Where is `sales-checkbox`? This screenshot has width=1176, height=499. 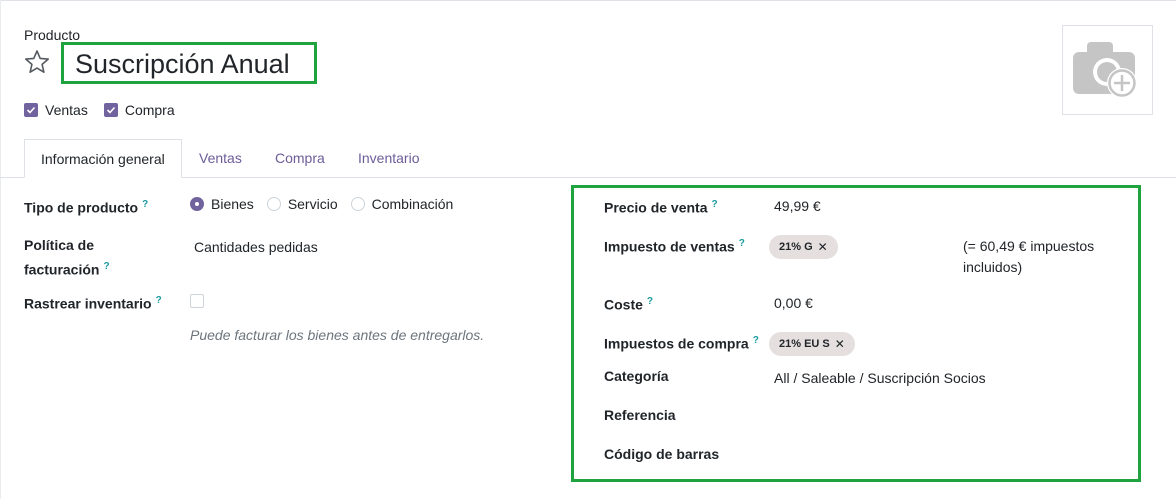
sales-checkbox is located at coordinates (31, 110).